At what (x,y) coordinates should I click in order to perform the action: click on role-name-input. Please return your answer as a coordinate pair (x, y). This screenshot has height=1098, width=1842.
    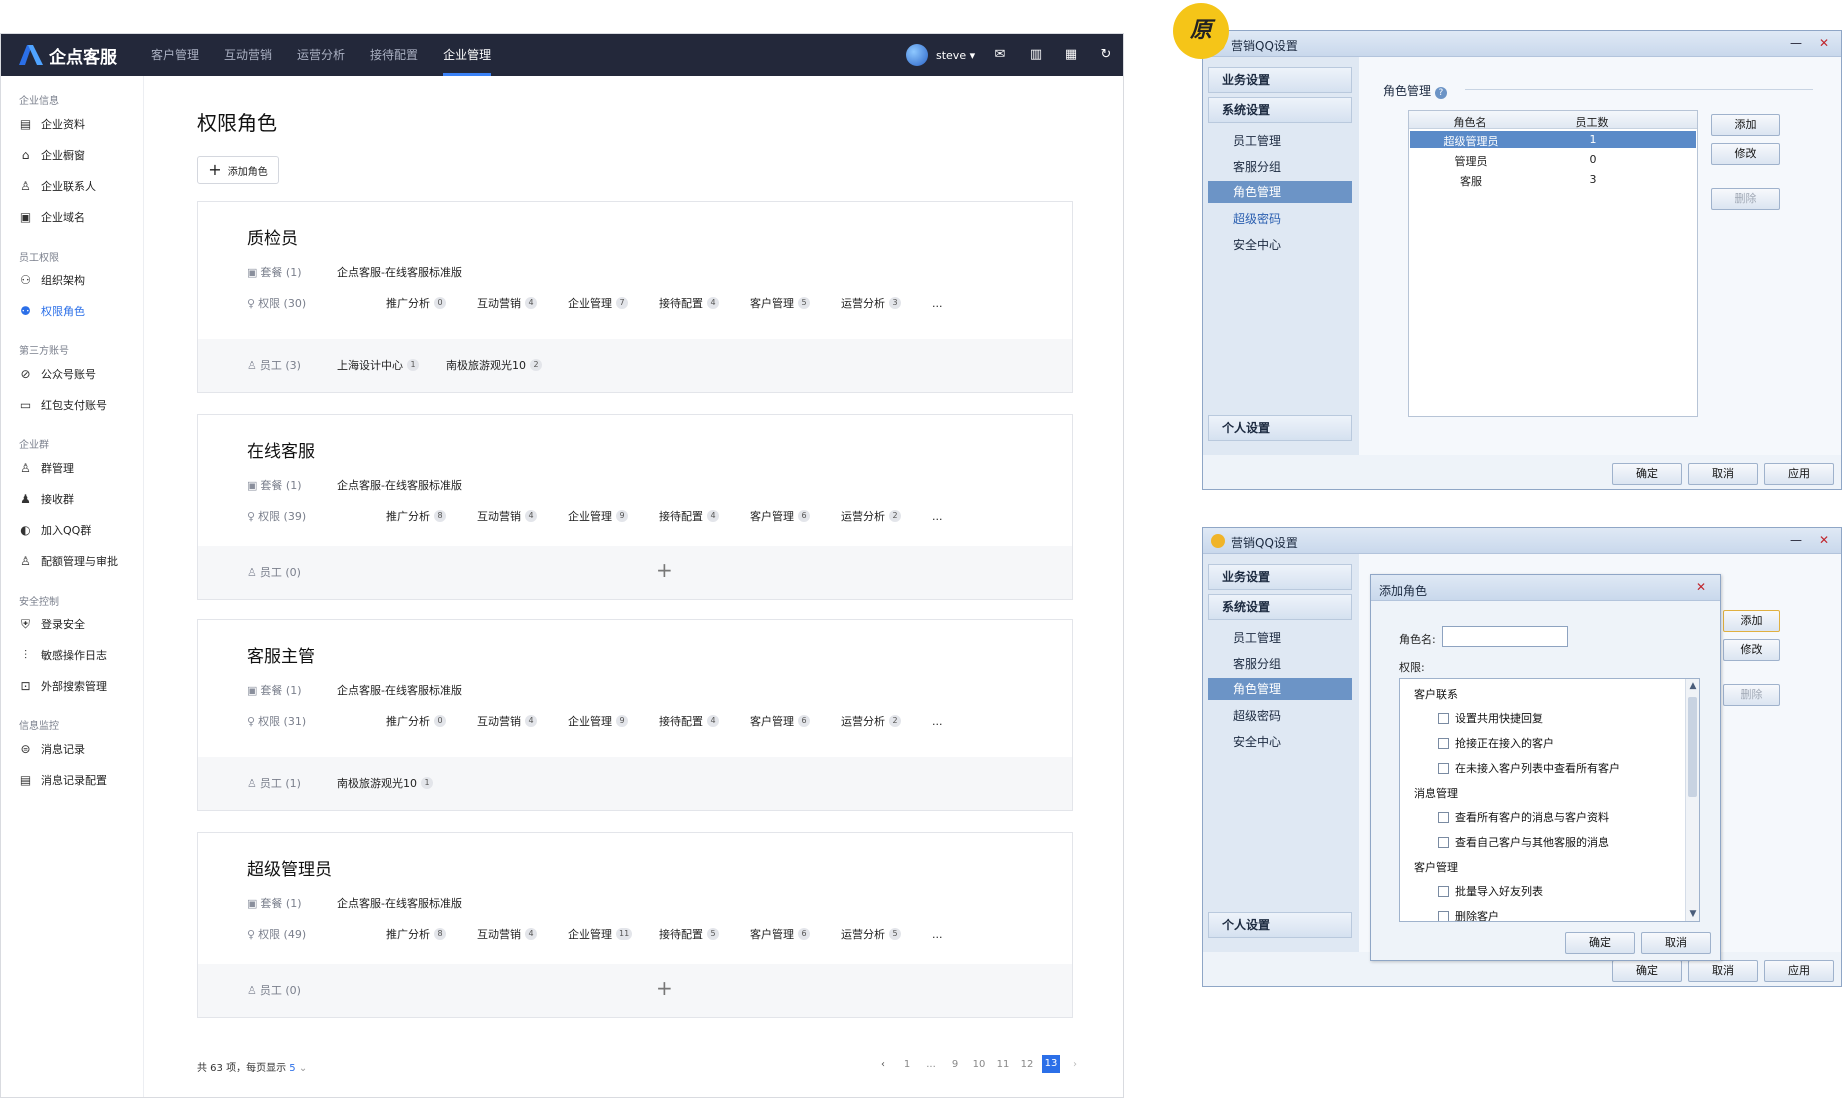
    Looking at the image, I should click on (1505, 636).